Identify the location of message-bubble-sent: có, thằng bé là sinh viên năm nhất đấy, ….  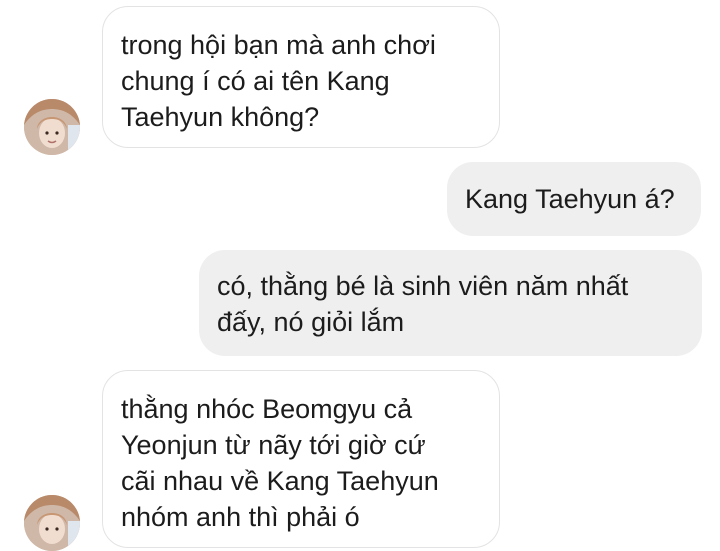
(450, 303).